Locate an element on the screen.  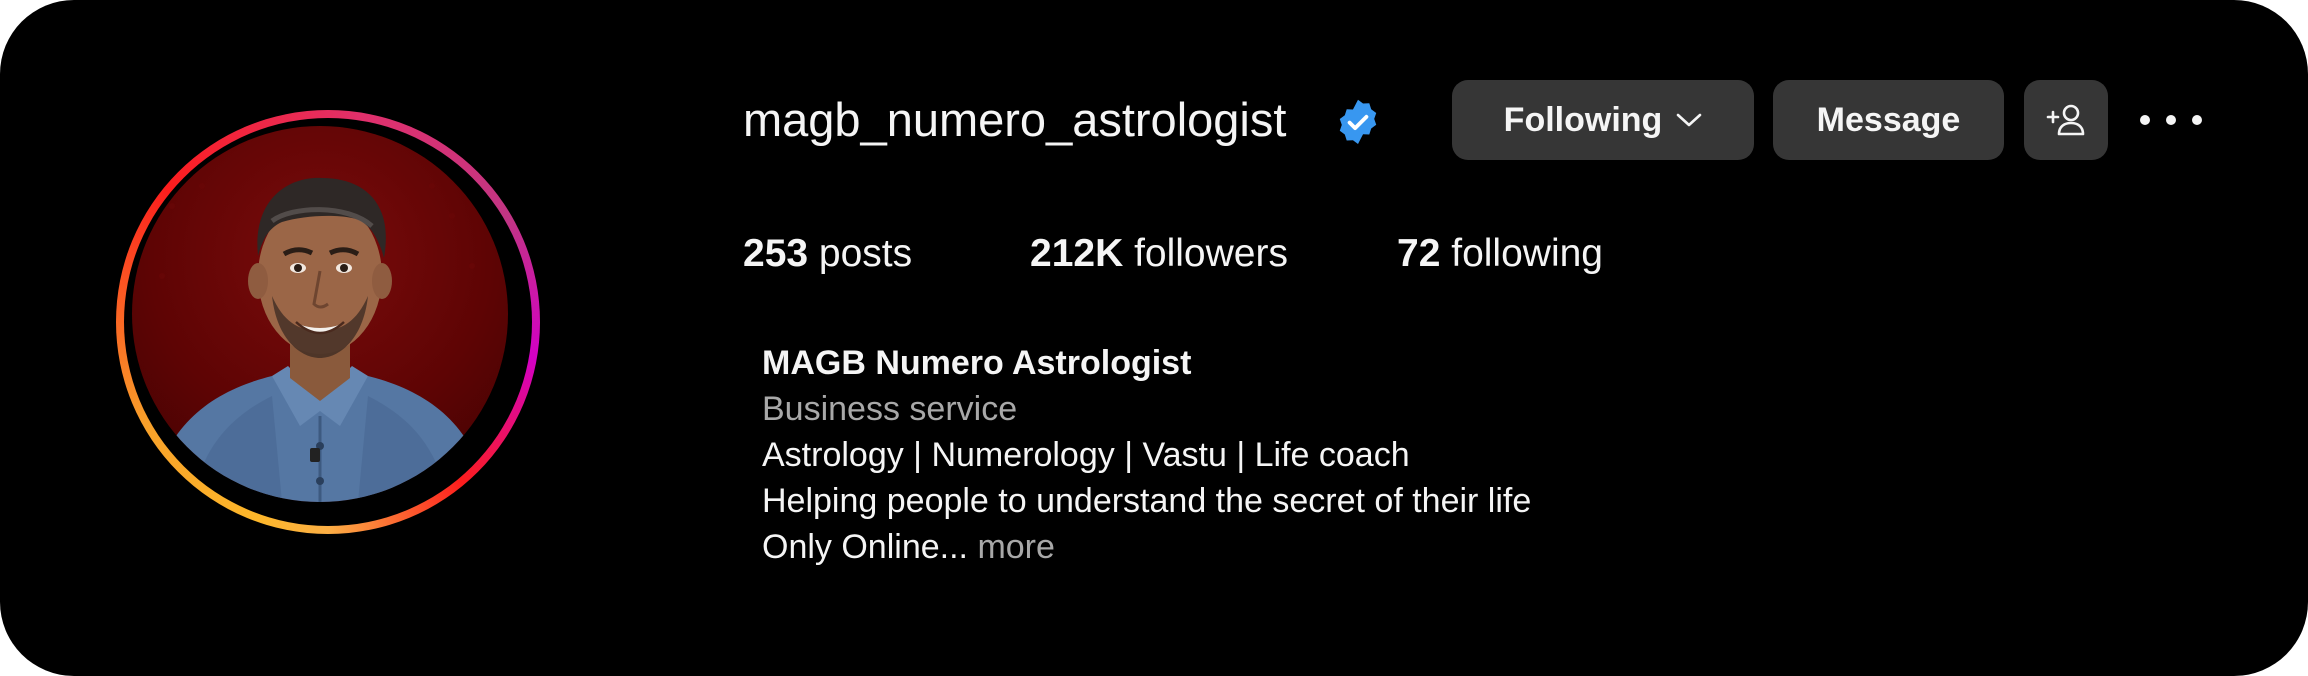
story-ring is located at coordinates (328, 322).